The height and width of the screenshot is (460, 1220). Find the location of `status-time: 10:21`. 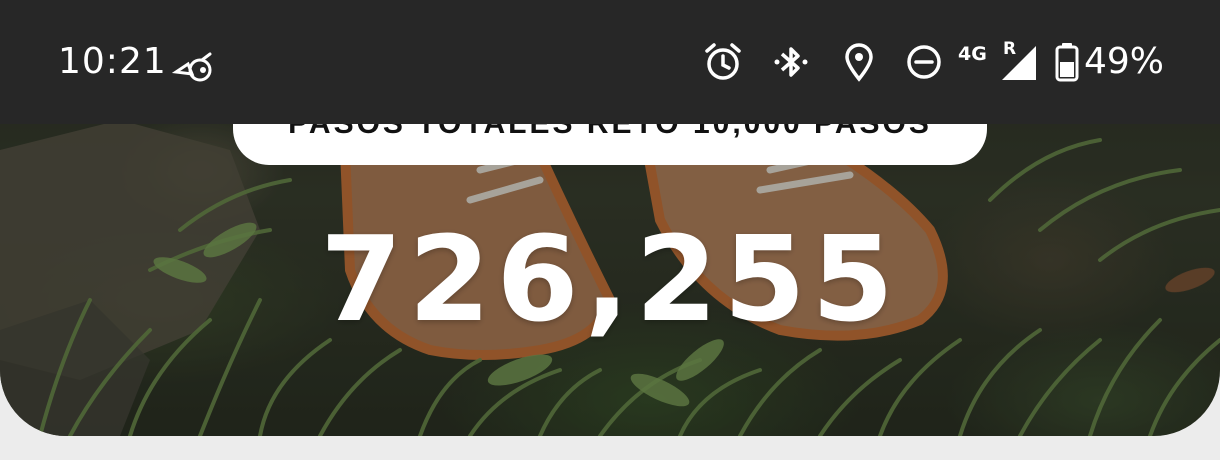

status-time: 10:21 is located at coordinates (112, 61).